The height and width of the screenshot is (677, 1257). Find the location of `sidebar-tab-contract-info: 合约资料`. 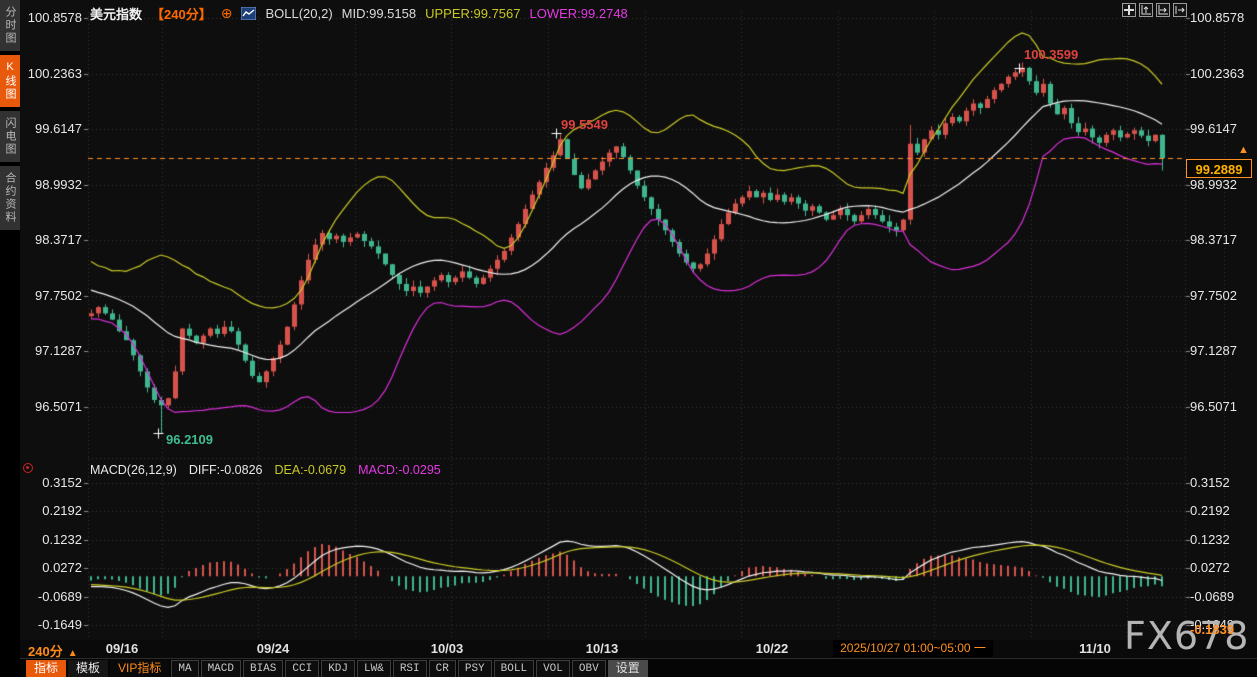

sidebar-tab-contract-info: 合约资料 is located at coordinates (10, 198).